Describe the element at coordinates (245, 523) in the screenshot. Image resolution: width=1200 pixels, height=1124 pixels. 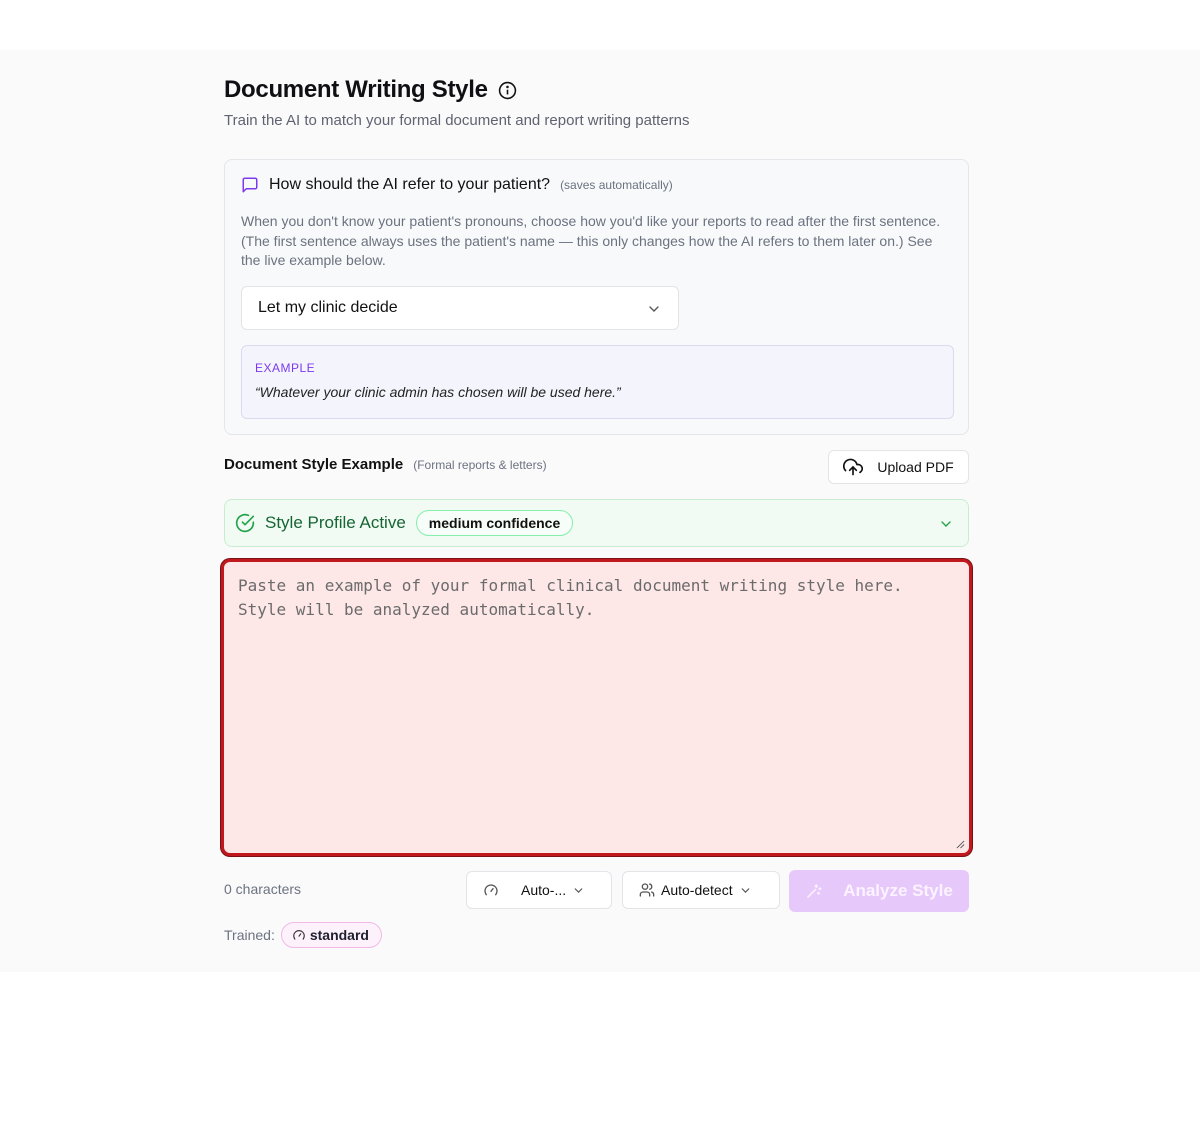
I see `check-circle-icon` at that location.